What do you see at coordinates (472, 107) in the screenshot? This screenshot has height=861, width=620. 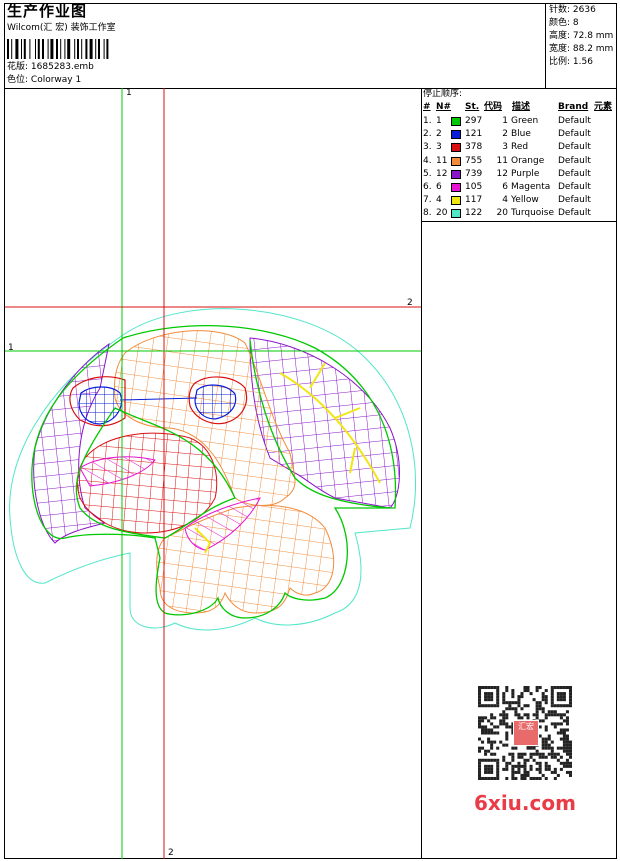 I see `col-header-st: St.` at bounding box center [472, 107].